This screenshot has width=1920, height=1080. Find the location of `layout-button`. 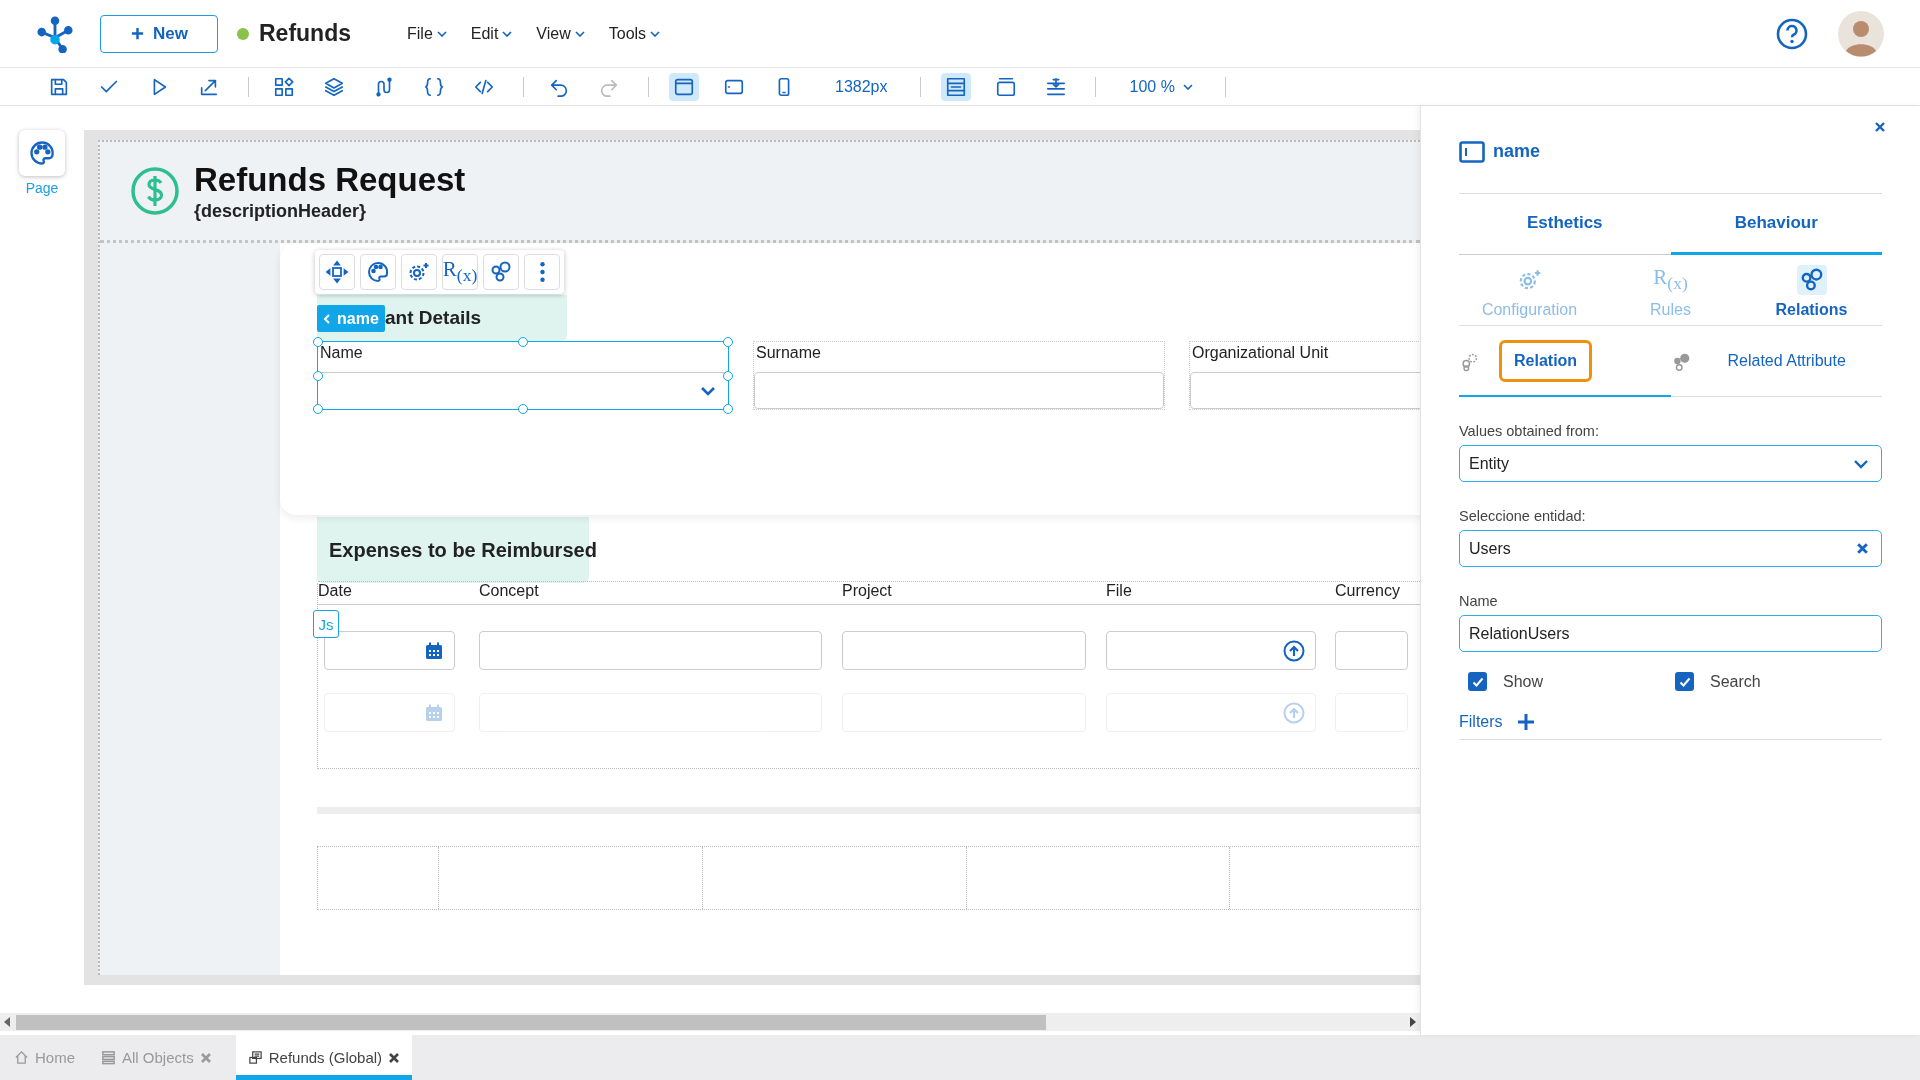

layout-button is located at coordinates (955, 86).